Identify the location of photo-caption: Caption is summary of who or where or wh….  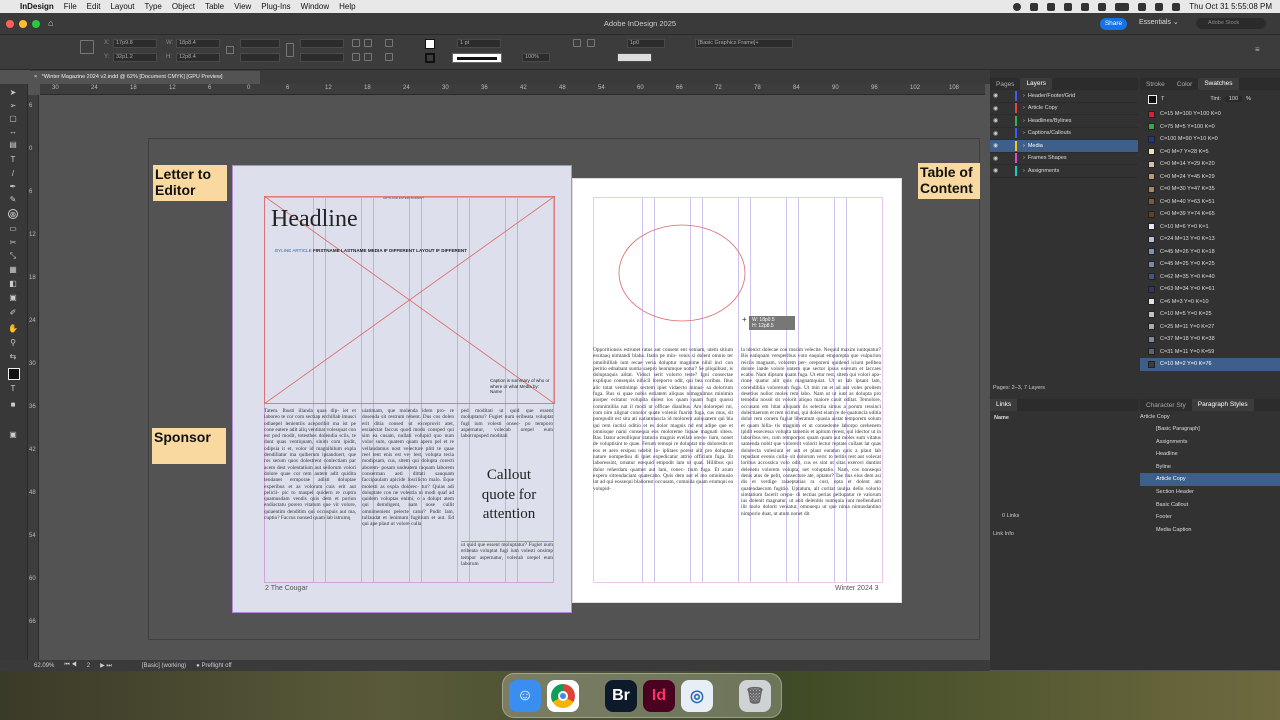
(520, 386).